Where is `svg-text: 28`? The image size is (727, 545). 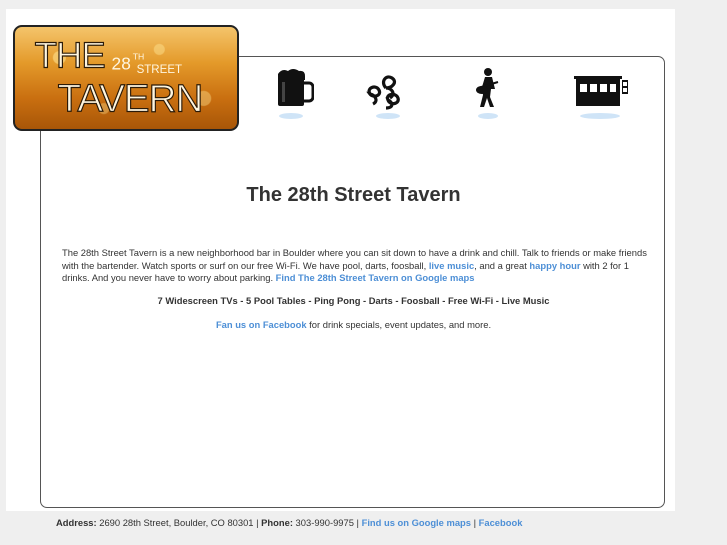
svg-text: 28 is located at coordinates (121, 63).